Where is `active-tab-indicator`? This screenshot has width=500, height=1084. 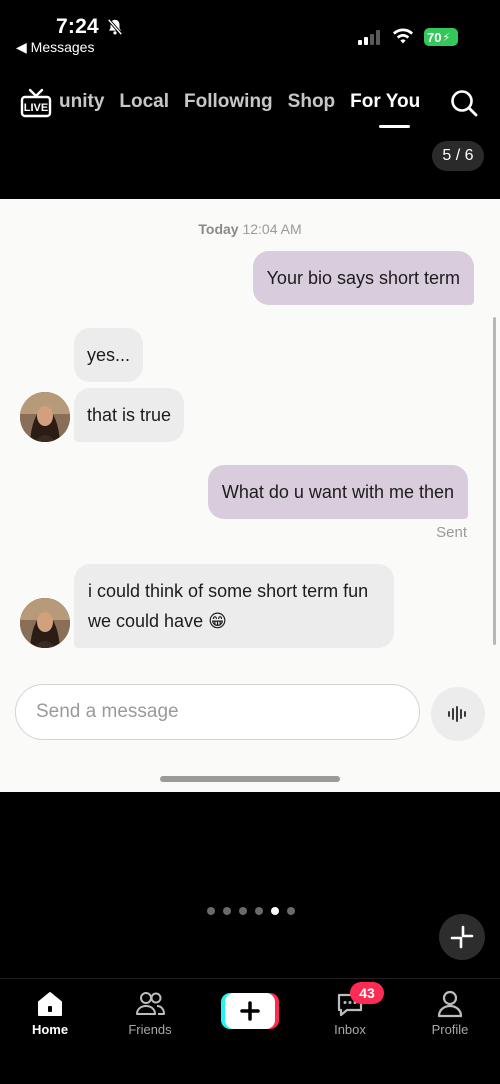
active-tab-indicator is located at coordinates (394, 126).